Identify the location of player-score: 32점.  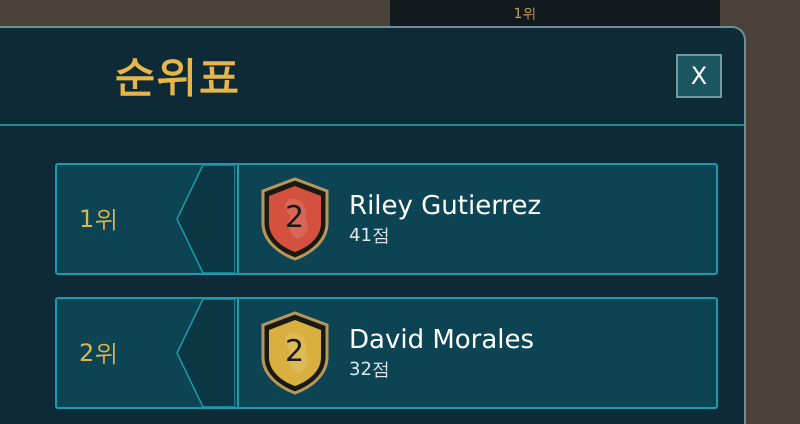
(370, 370).